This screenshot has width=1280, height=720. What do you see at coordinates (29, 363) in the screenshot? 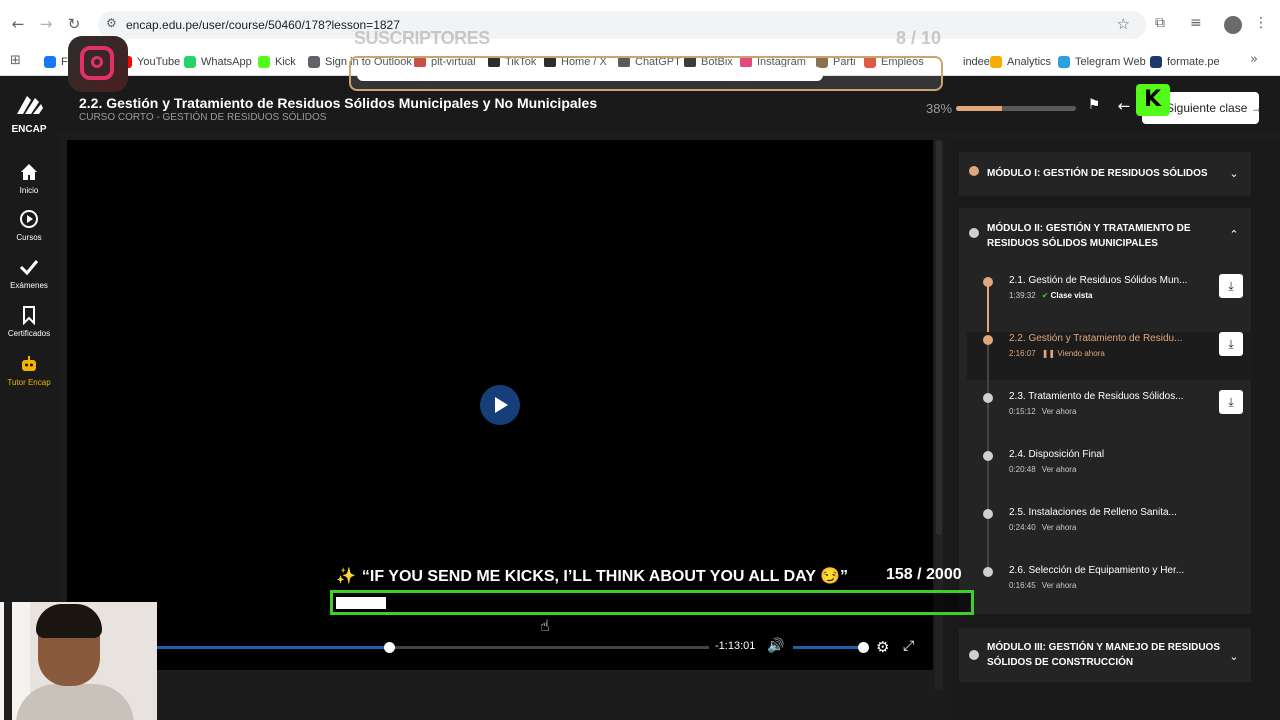
I see `robot-icon` at bounding box center [29, 363].